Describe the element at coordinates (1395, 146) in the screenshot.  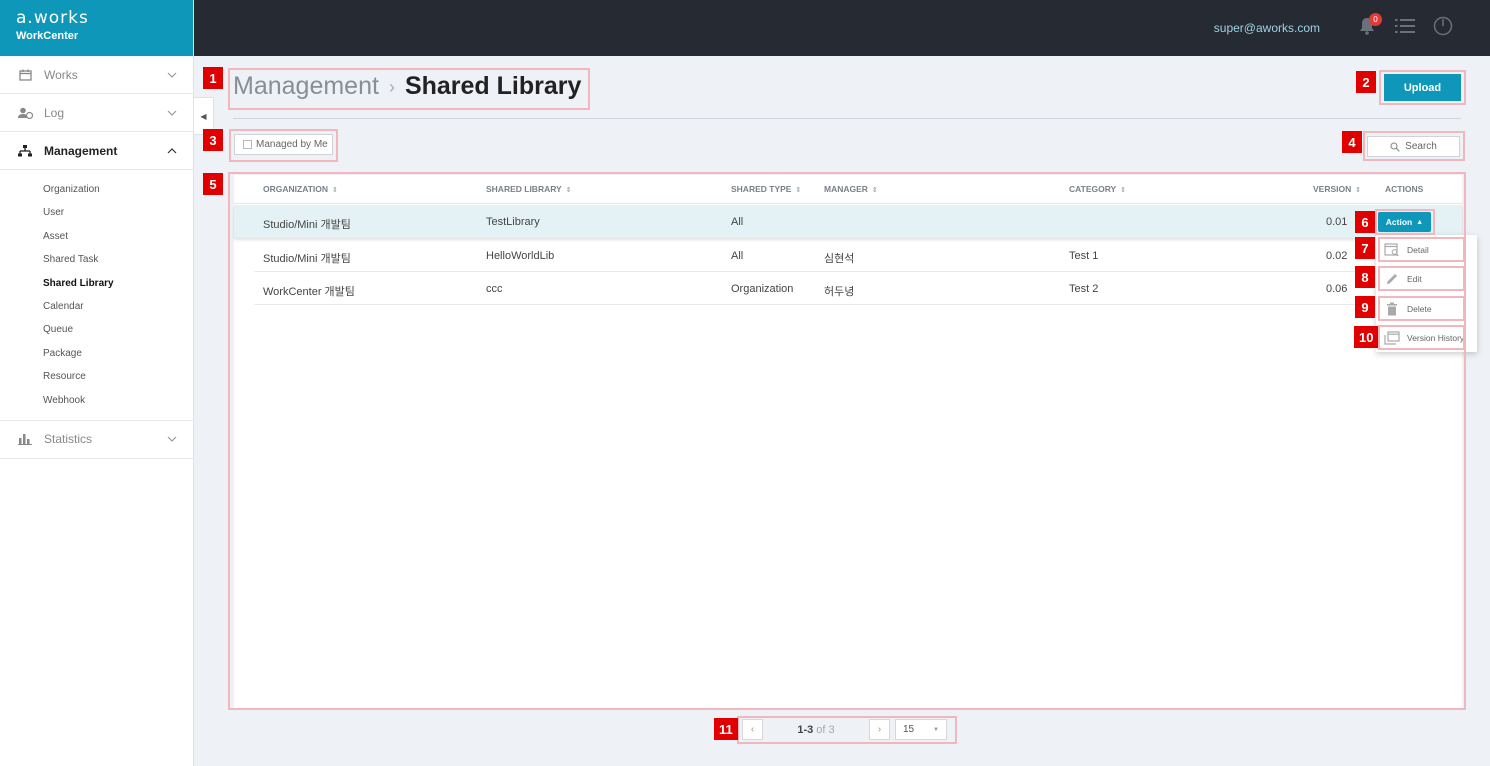
I see `search-icon` at that location.